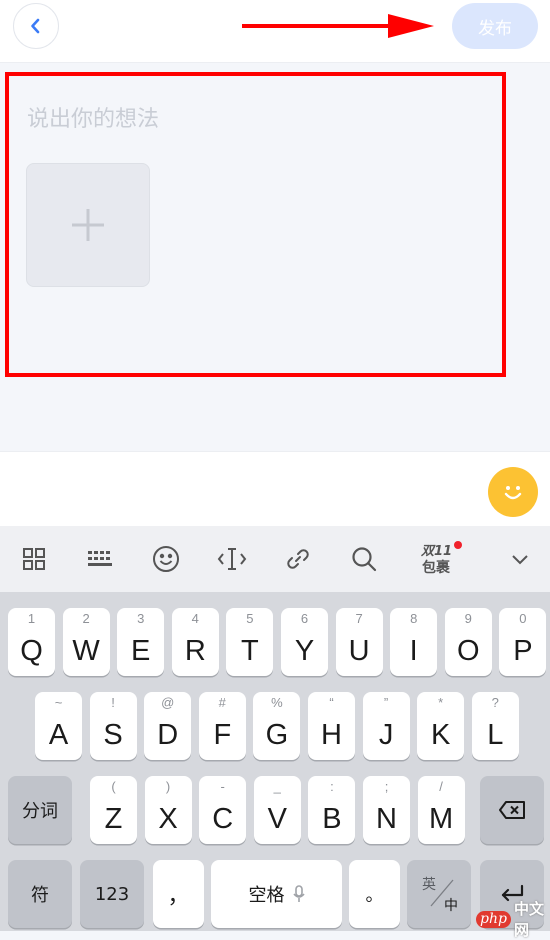 This screenshot has width=550, height=940. I want to click on publish-button: 发布, so click(495, 26).